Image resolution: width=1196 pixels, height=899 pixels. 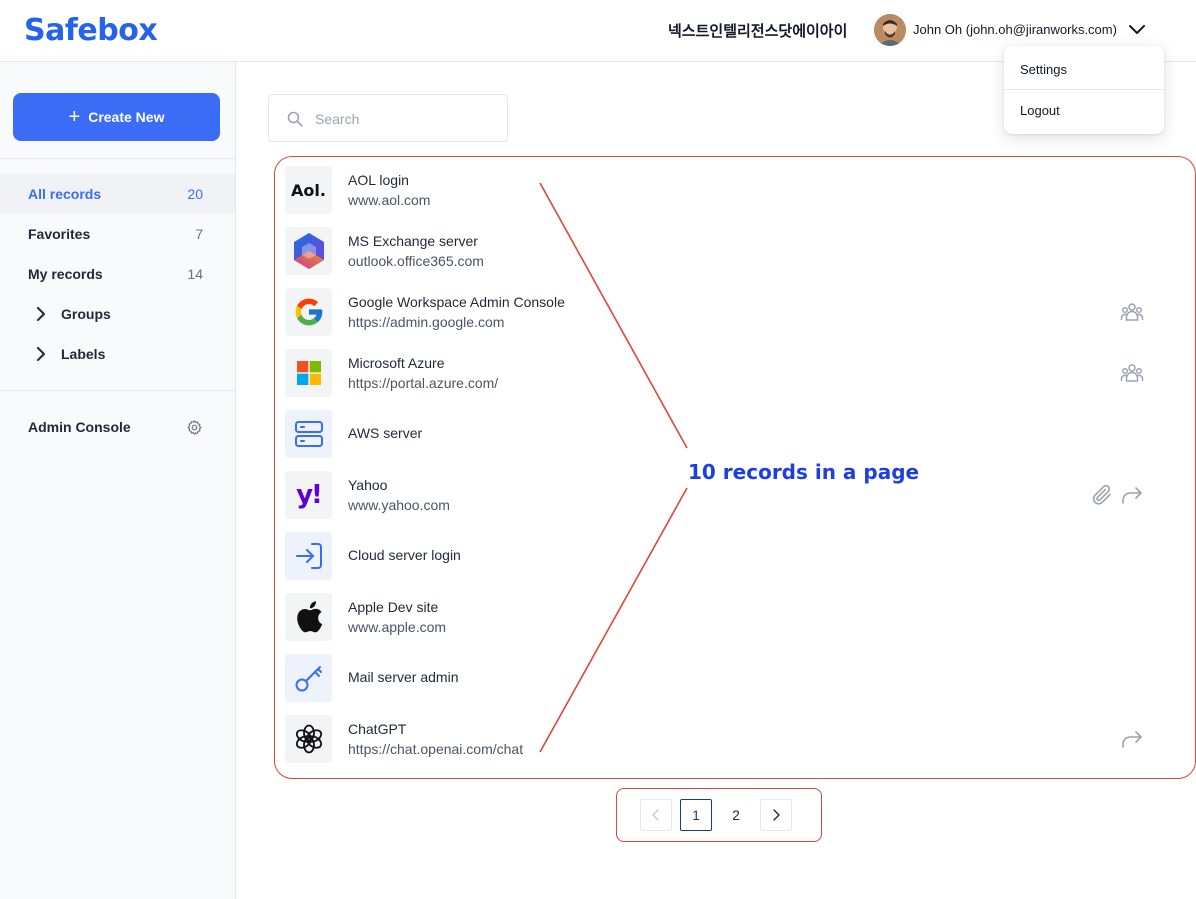 I want to click on apple-icon, so click(x=308, y=617).